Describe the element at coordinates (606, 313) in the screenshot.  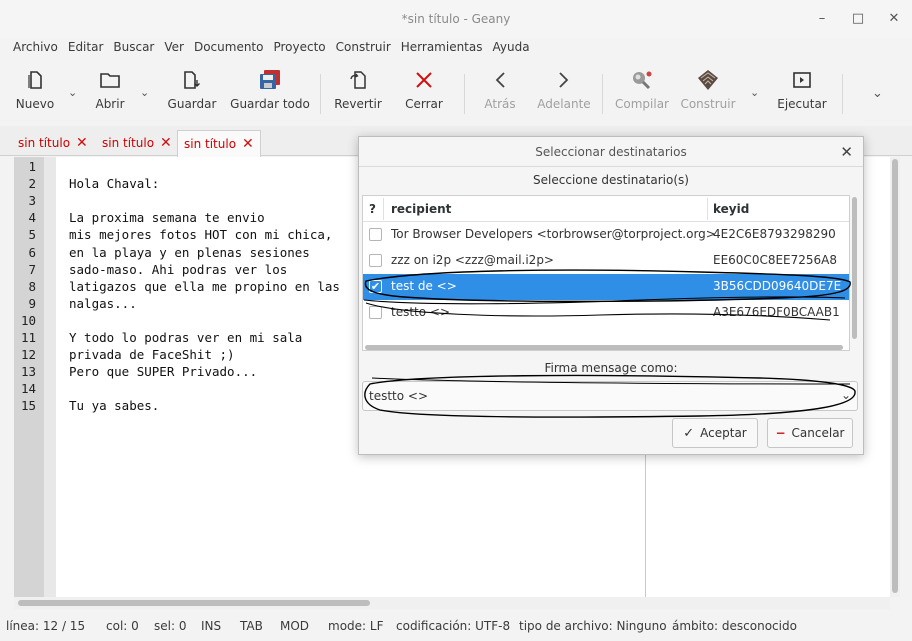
I see `recipient-row: testto <> A3E676EDF0BCAAB1` at that location.